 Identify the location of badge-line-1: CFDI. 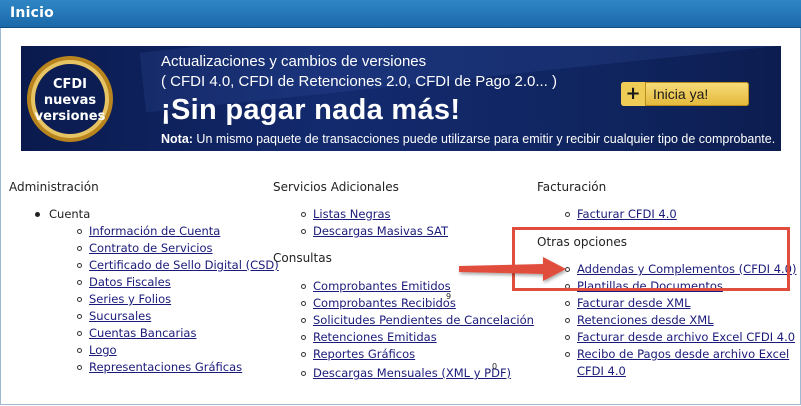
(70, 84).